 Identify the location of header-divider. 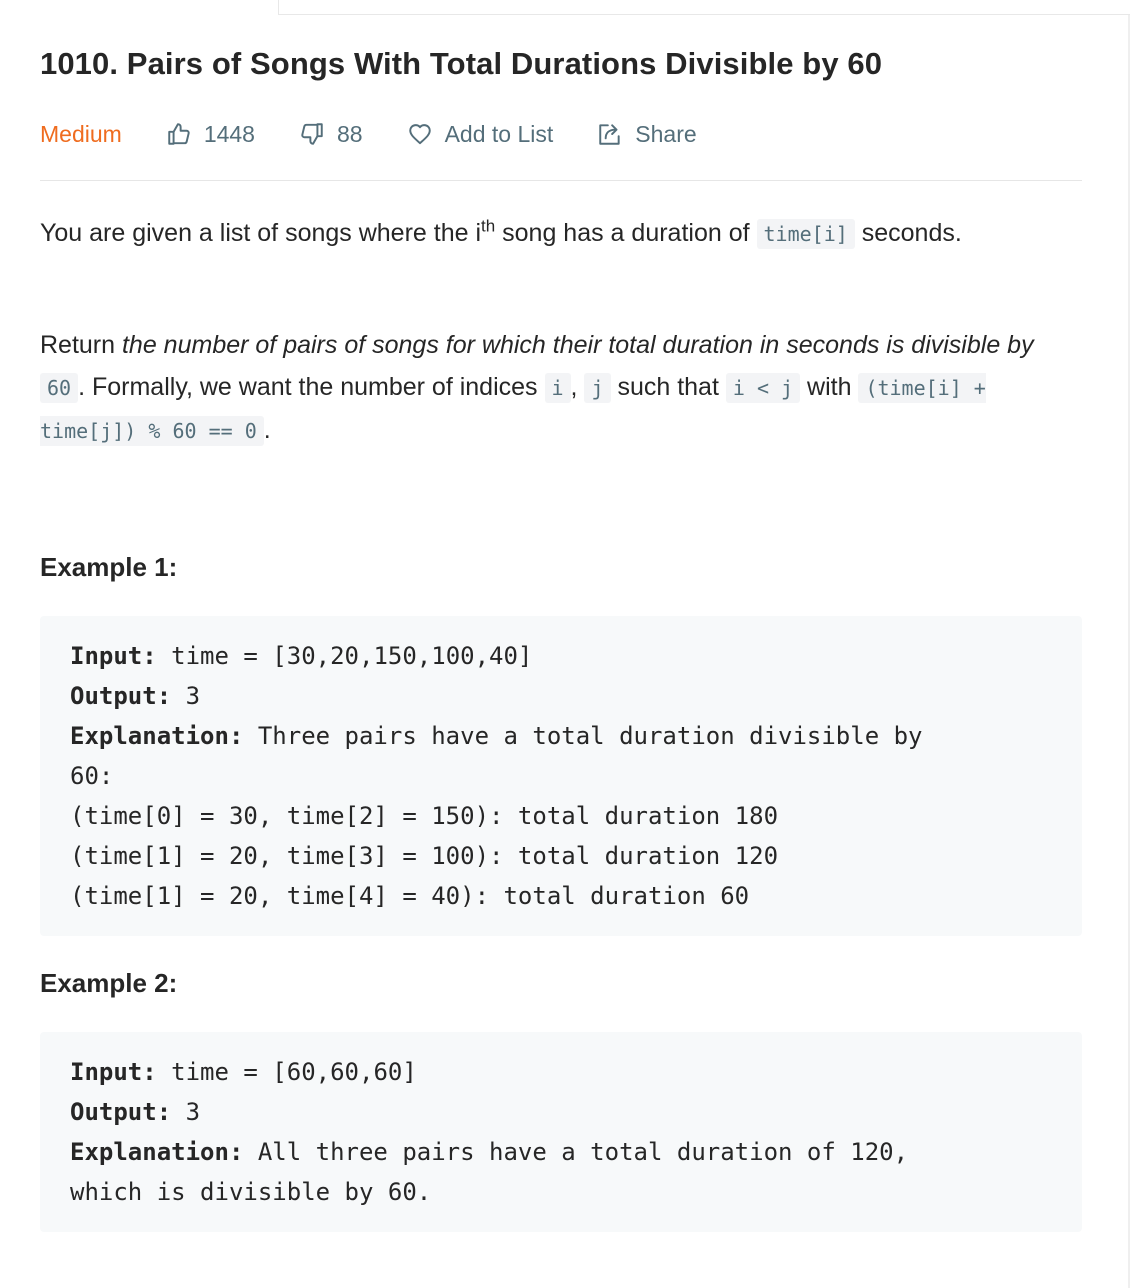
(561, 180).